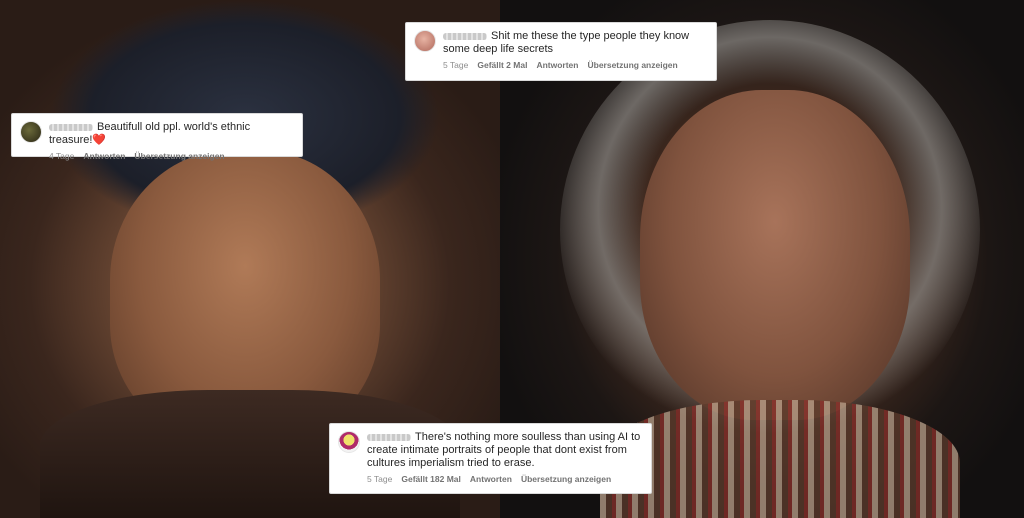 The image size is (1024, 518). I want to click on likes-count: Gefällt 2 Mal, so click(502, 65).